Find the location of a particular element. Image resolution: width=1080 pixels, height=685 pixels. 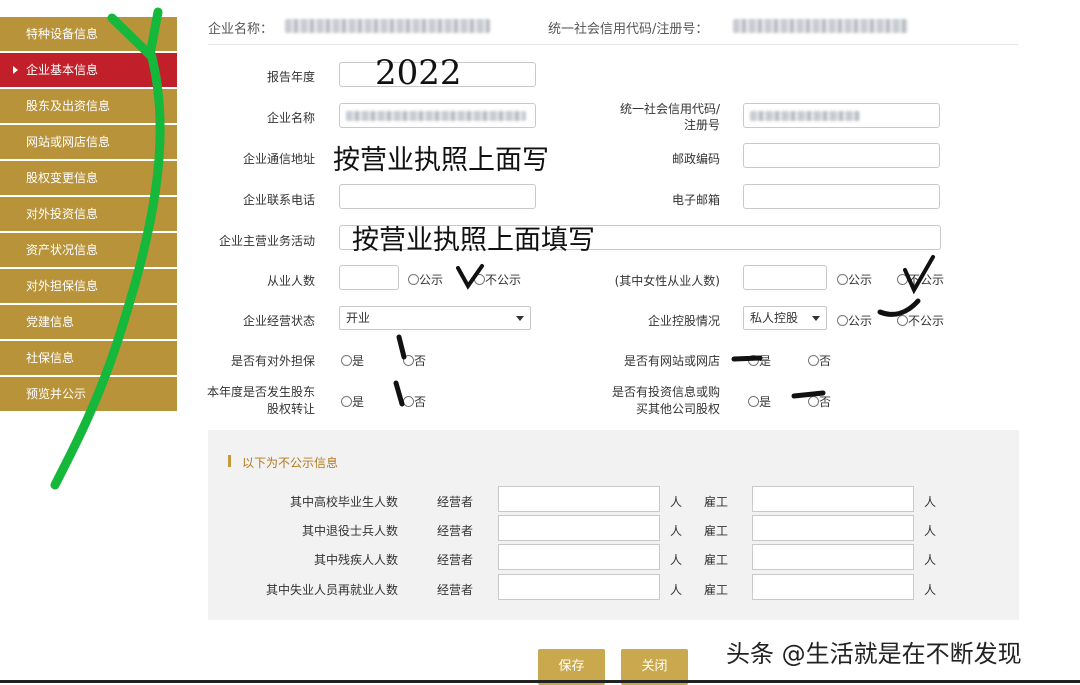

scribble-mark-icon is located at coordinates (899, 307).